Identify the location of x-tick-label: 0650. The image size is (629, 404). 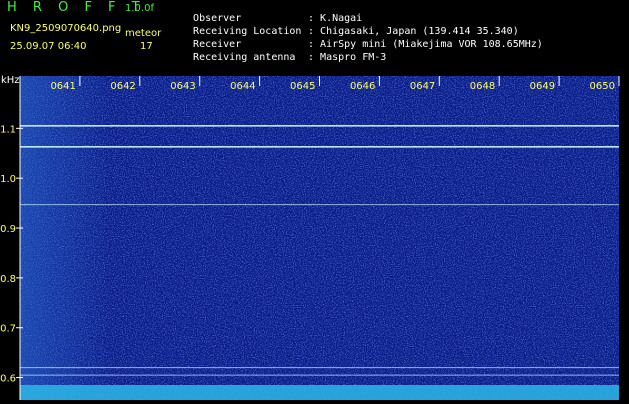
(602, 86).